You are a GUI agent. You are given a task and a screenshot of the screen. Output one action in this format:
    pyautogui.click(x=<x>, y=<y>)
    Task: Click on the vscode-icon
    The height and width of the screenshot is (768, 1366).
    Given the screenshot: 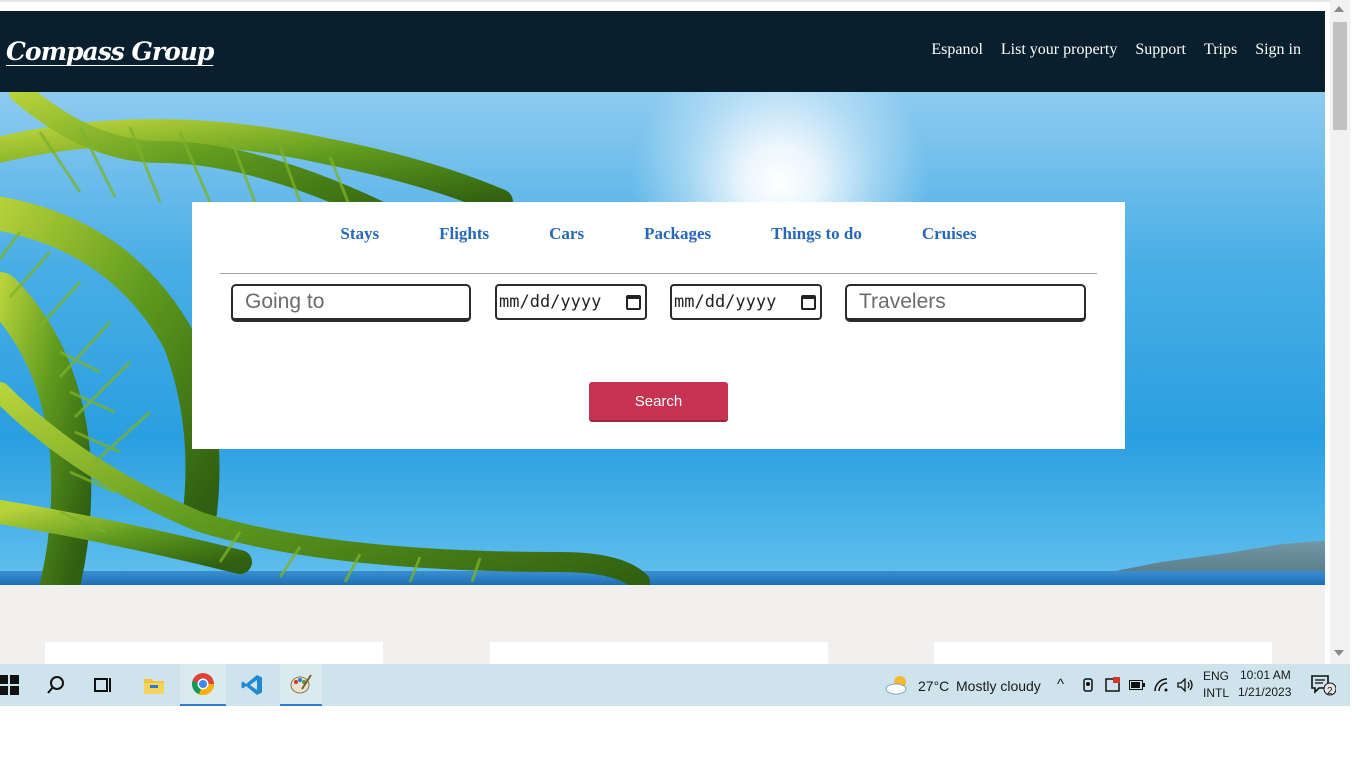 What is the action you would take?
    pyautogui.click(x=252, y=685)
    